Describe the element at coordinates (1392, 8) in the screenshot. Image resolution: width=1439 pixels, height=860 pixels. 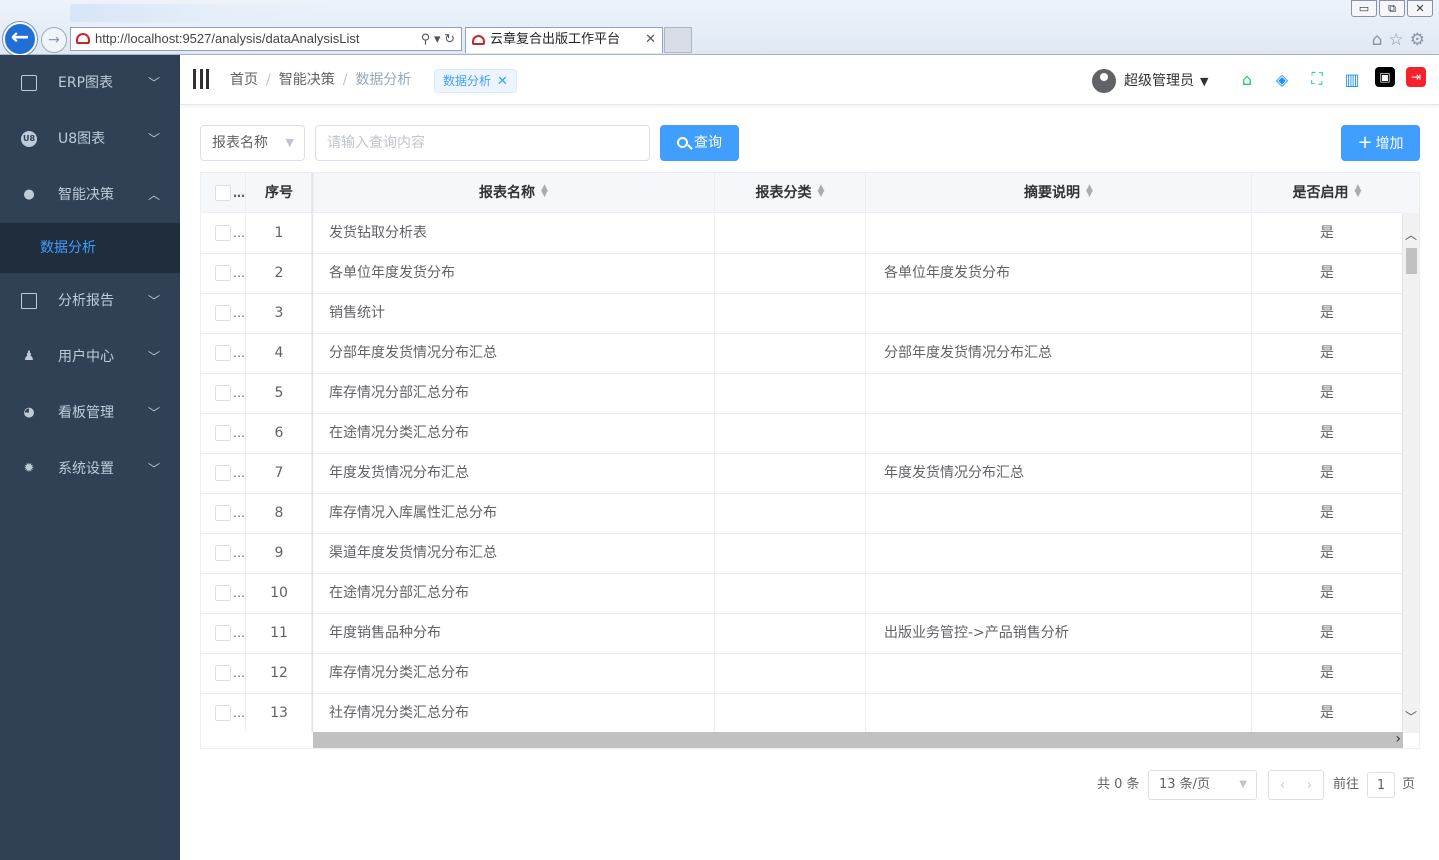
I see `restore-button: ⧉` at that location.